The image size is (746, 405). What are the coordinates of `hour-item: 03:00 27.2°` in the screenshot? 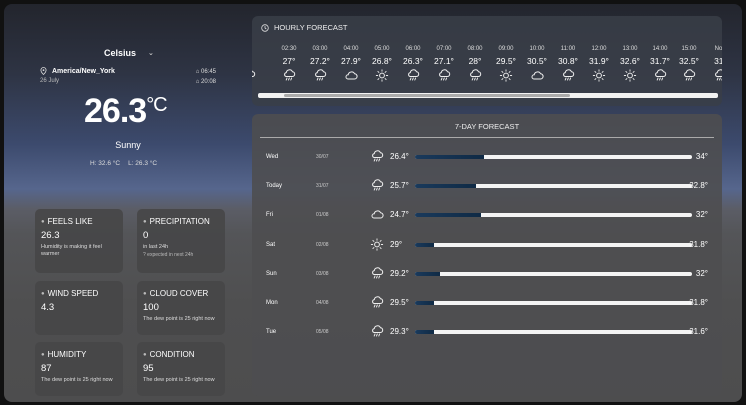 It's located at (320, 63).